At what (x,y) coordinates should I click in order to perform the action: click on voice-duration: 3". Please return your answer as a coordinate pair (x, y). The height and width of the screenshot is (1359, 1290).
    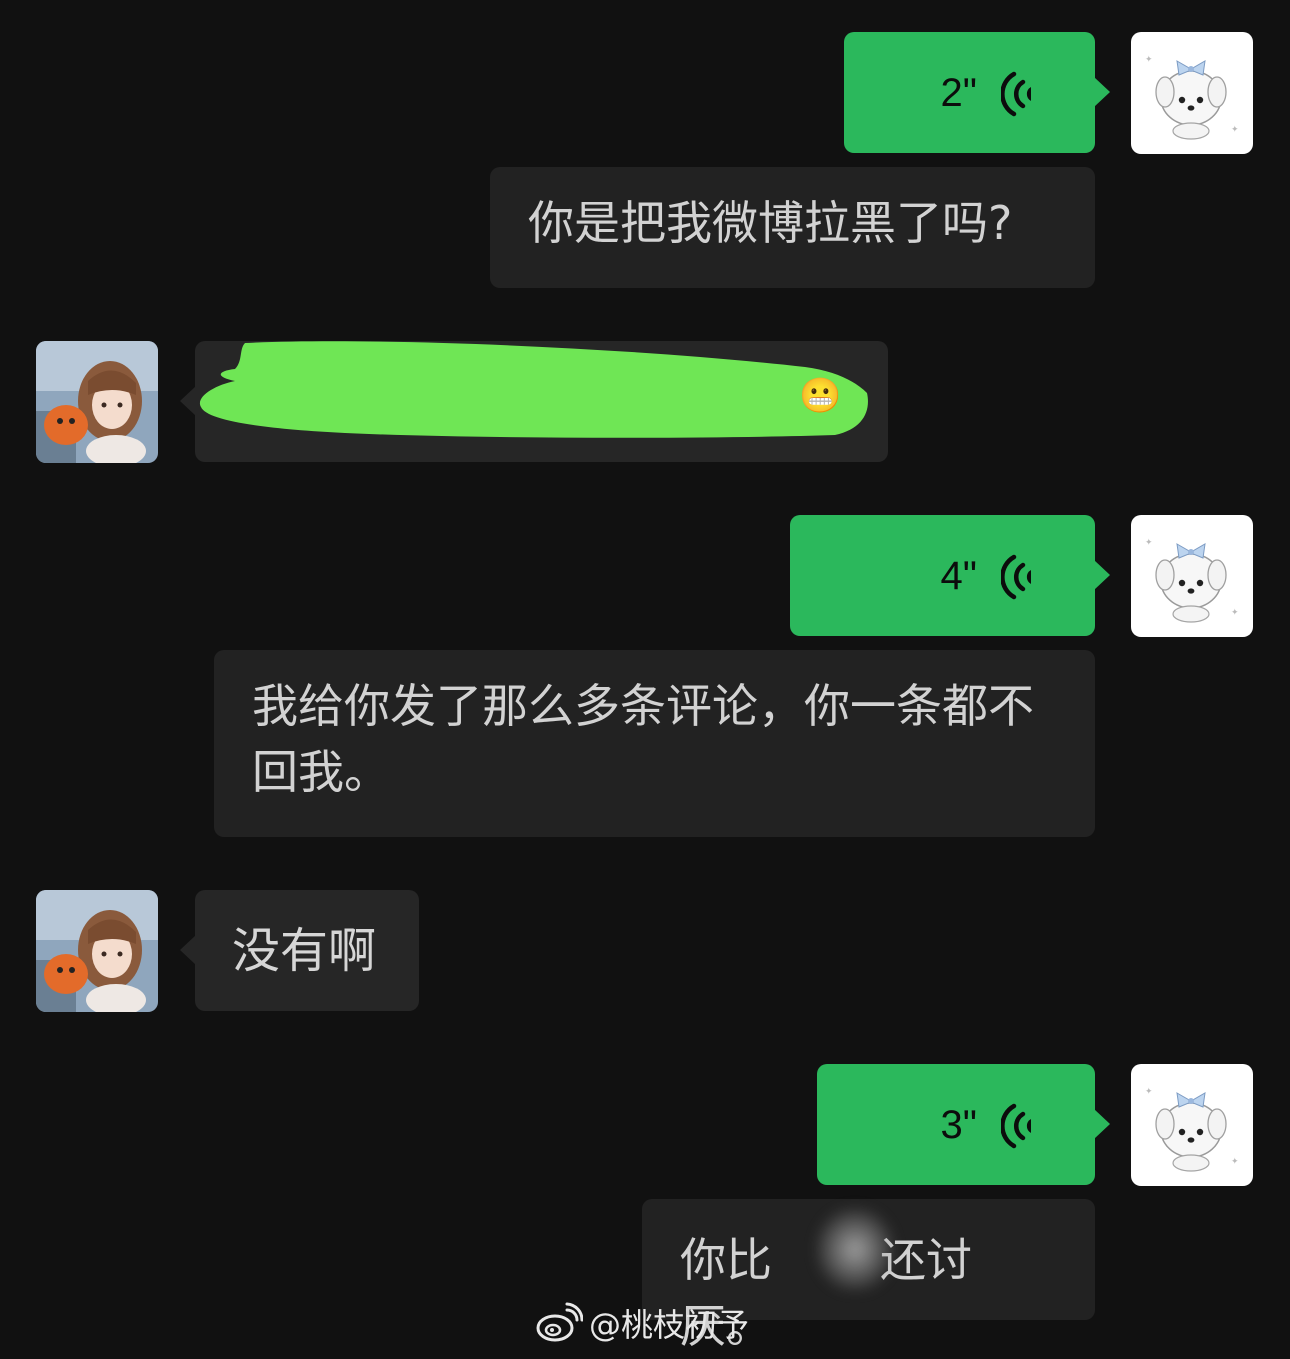
    Looking at the image, I should click on (958, 1125).